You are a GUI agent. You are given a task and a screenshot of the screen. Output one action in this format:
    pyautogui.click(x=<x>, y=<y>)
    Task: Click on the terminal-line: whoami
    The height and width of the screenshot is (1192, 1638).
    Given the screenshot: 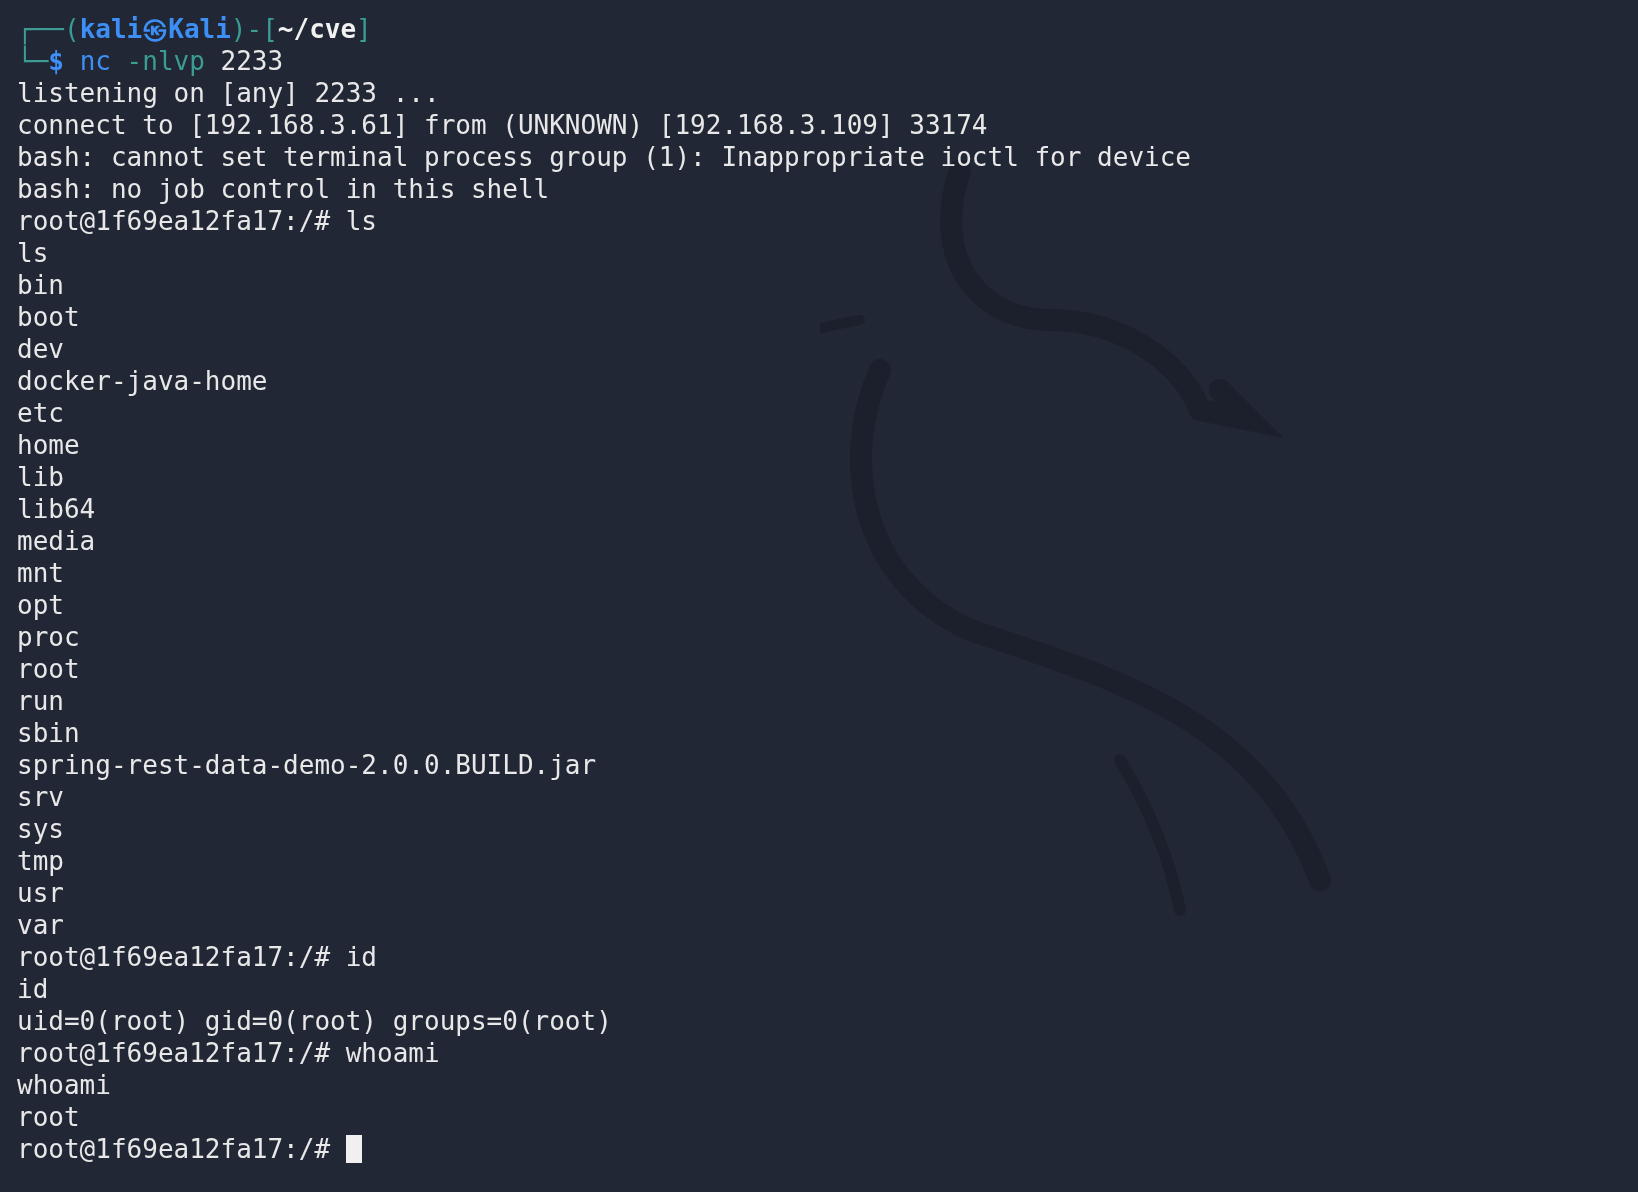 What is the action you would take?
    pyautogui.click(x=64, y=1085)
    